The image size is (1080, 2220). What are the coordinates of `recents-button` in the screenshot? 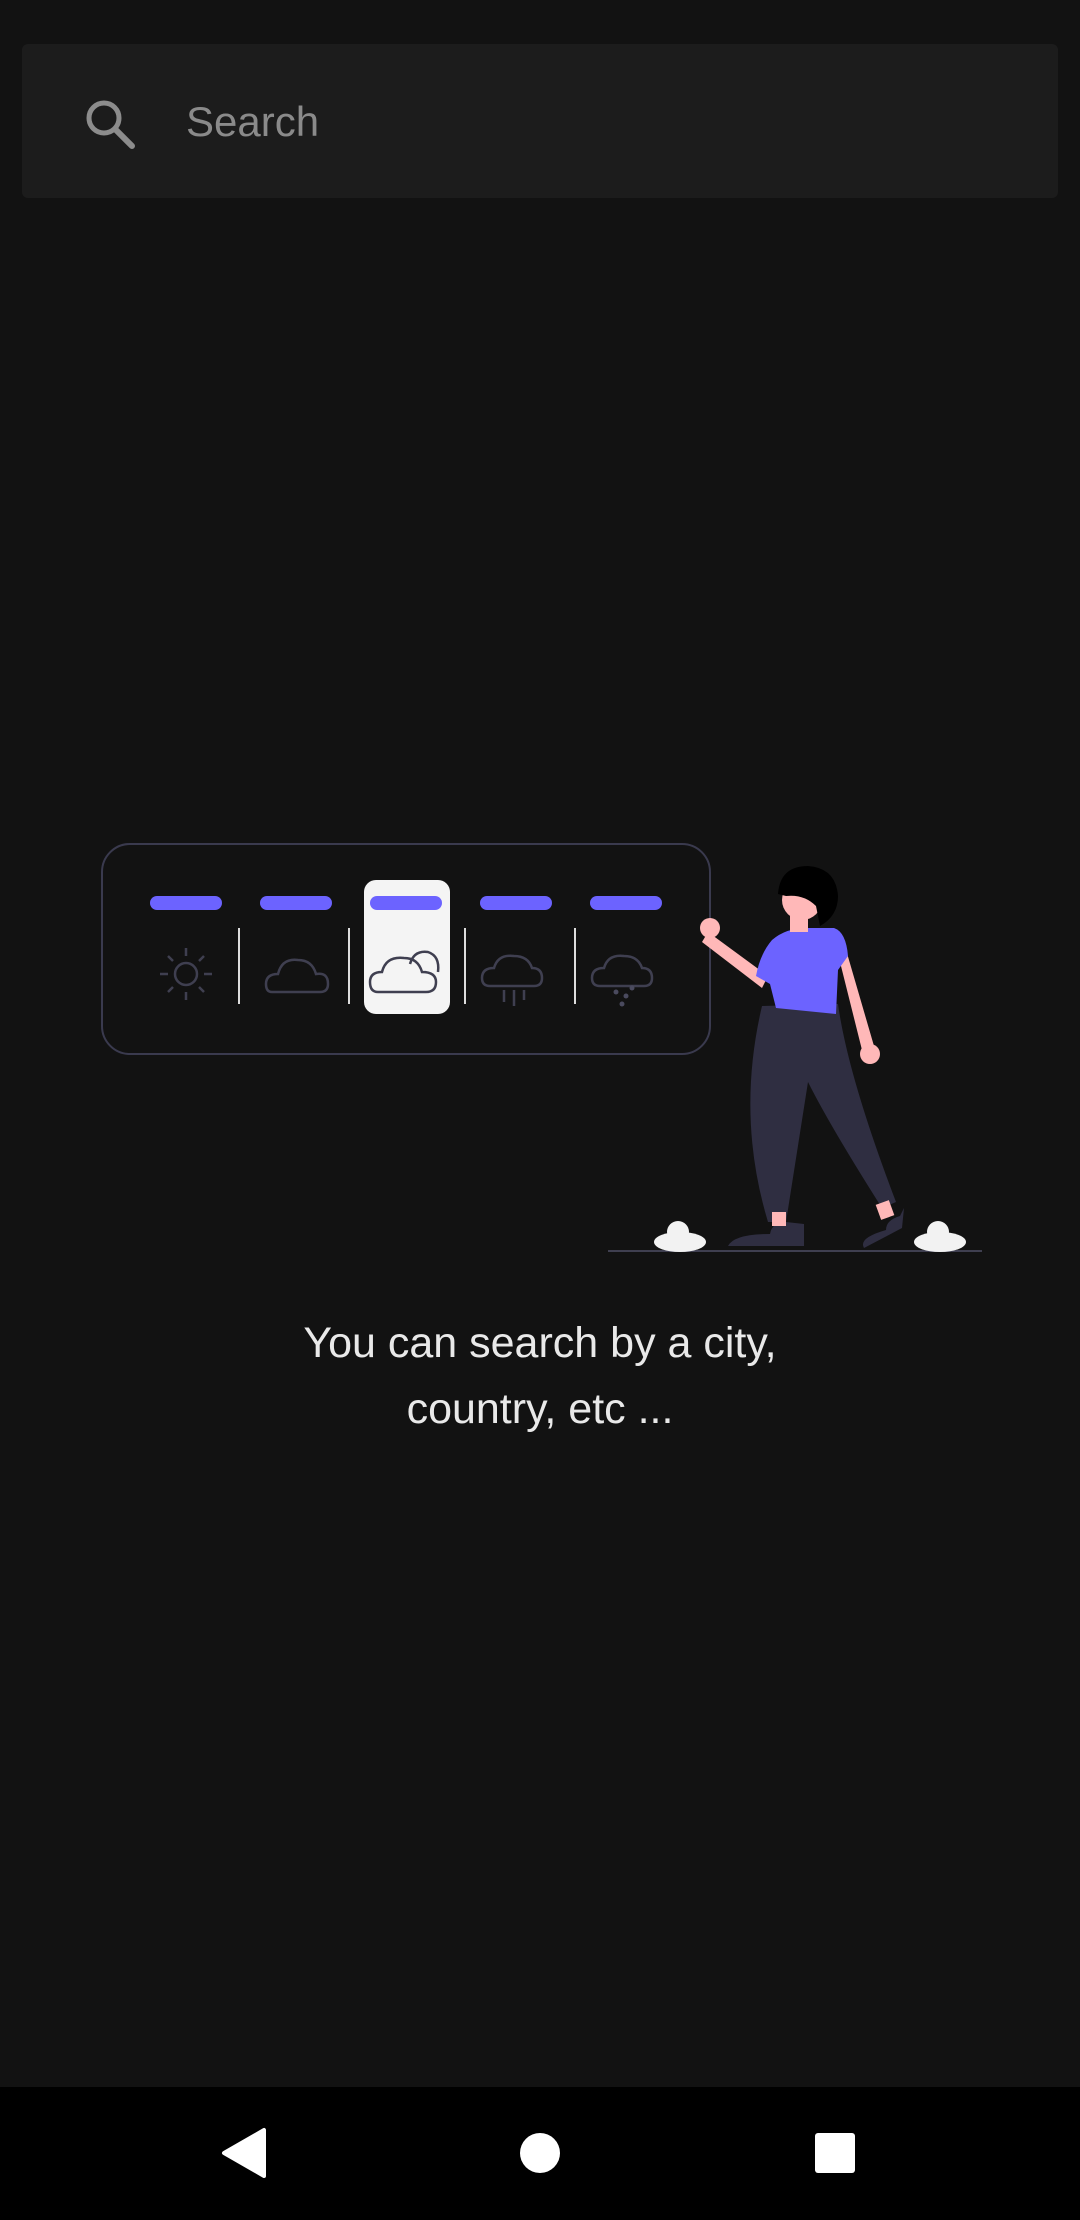 It's located at (835, 2153).